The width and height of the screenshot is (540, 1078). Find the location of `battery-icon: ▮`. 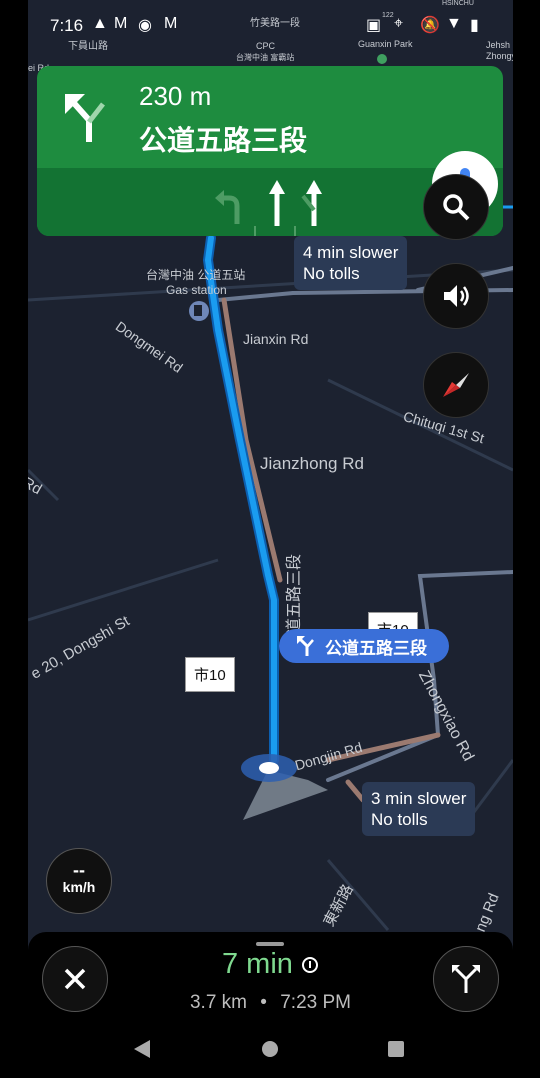

battery-icon: ▮ is located at coordinates (474, 25).